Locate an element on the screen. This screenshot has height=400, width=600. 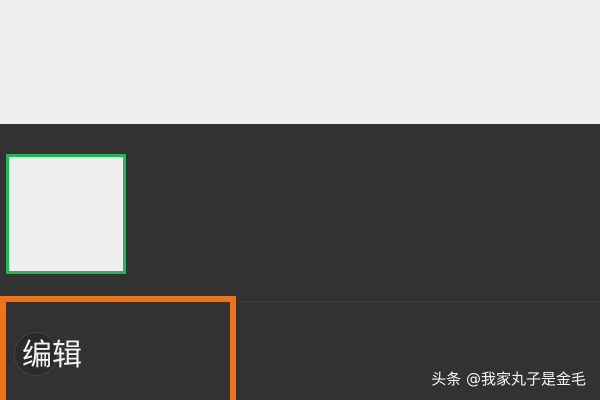
photo-thumbnail is located at coordinates (66, 214).